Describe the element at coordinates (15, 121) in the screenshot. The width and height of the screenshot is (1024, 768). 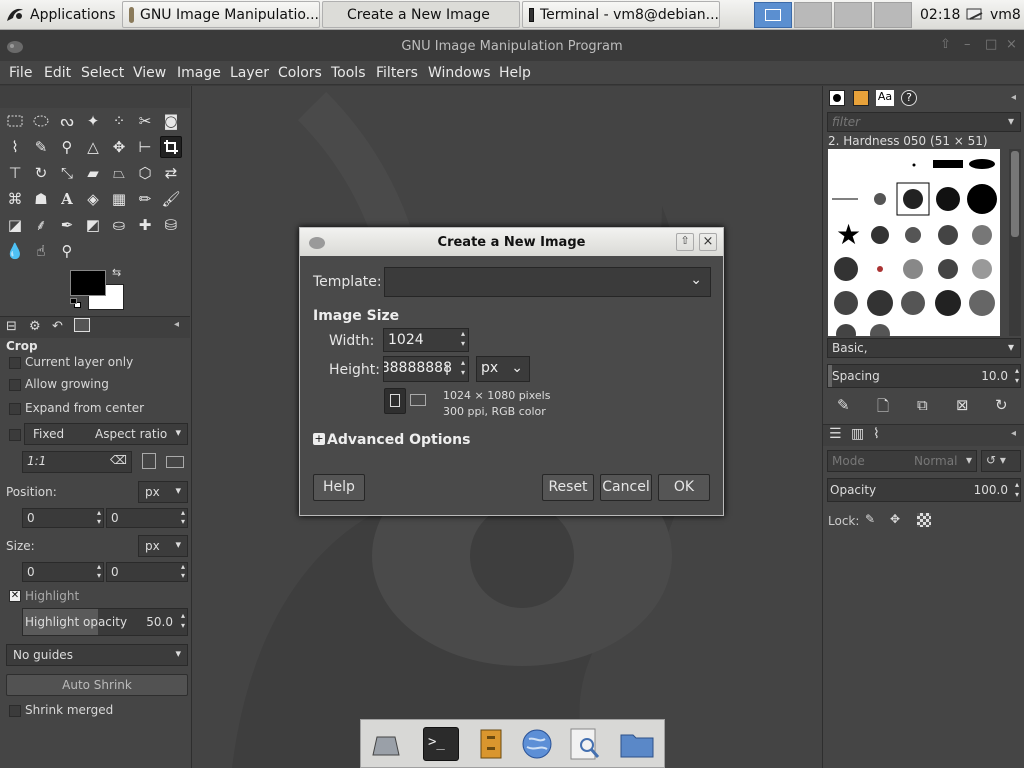
I see `rect-select-icon` at that location.